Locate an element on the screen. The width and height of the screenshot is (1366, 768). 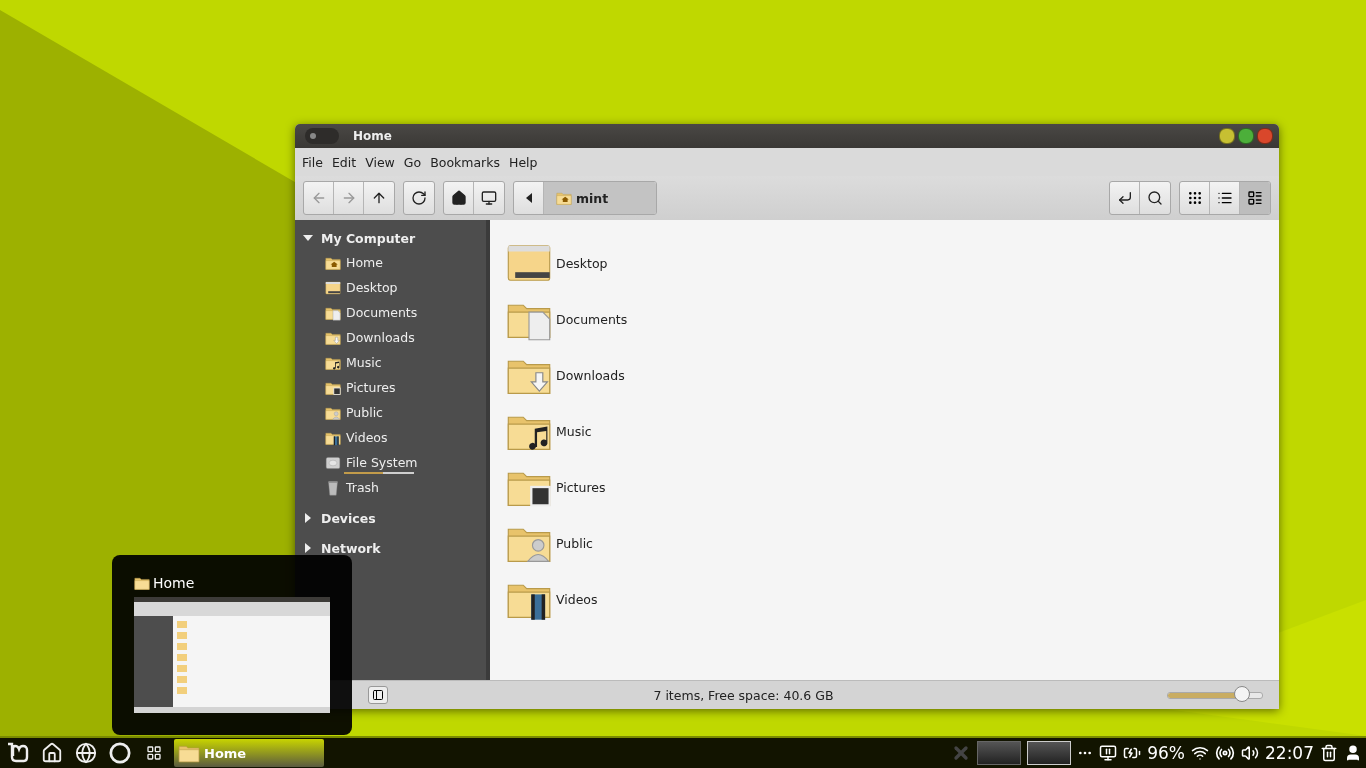
minimize-button is located at coordinates (1227, 136).